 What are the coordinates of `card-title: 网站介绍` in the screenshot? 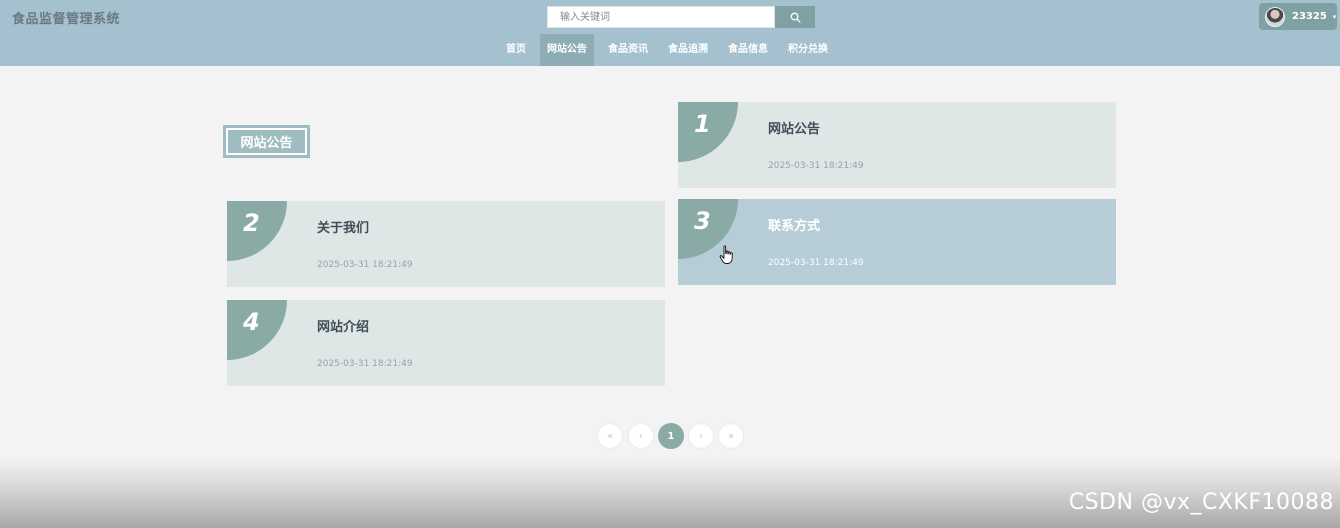 It's located at (343, 327).